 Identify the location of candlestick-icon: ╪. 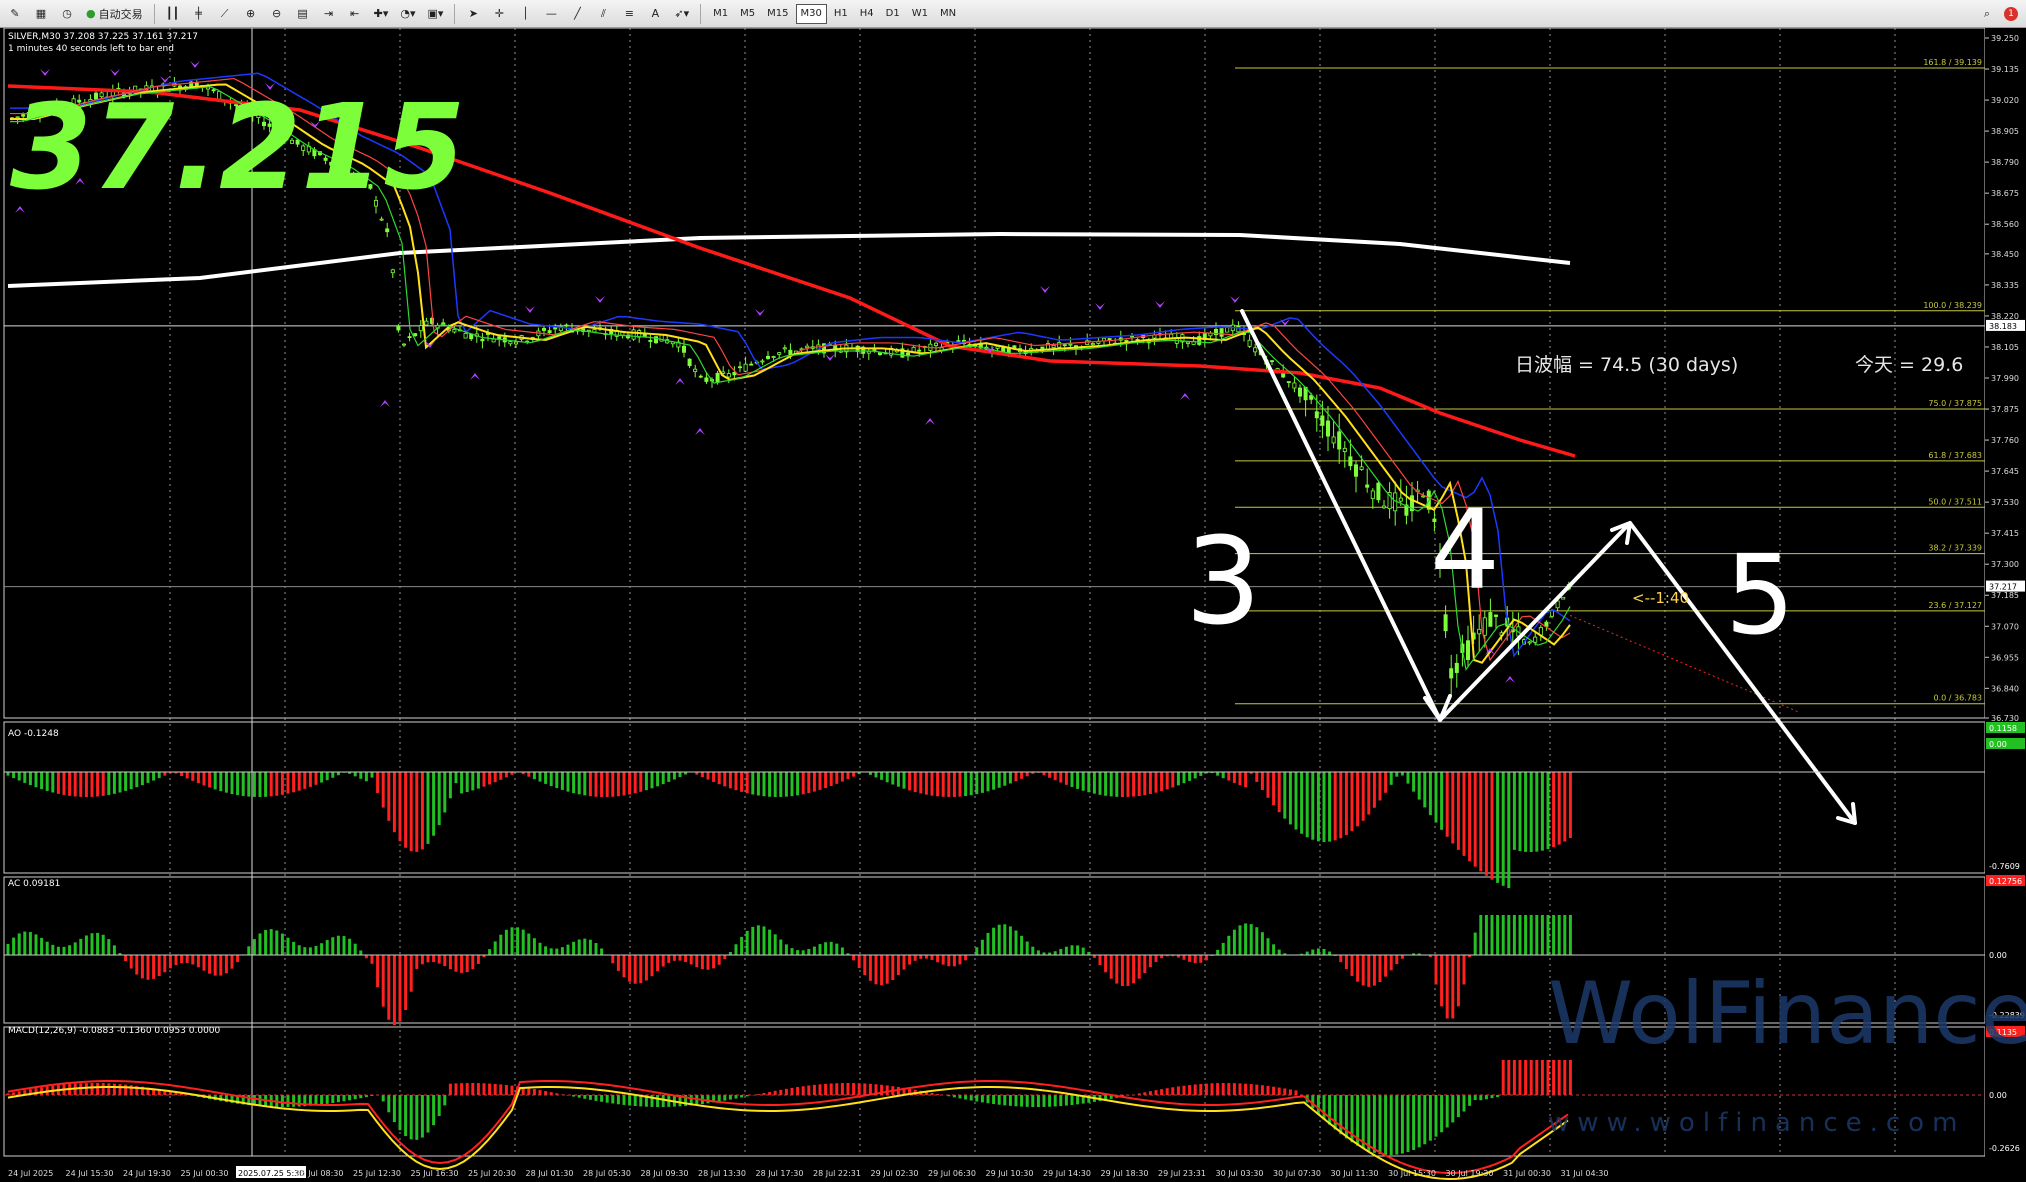
(199, 14).